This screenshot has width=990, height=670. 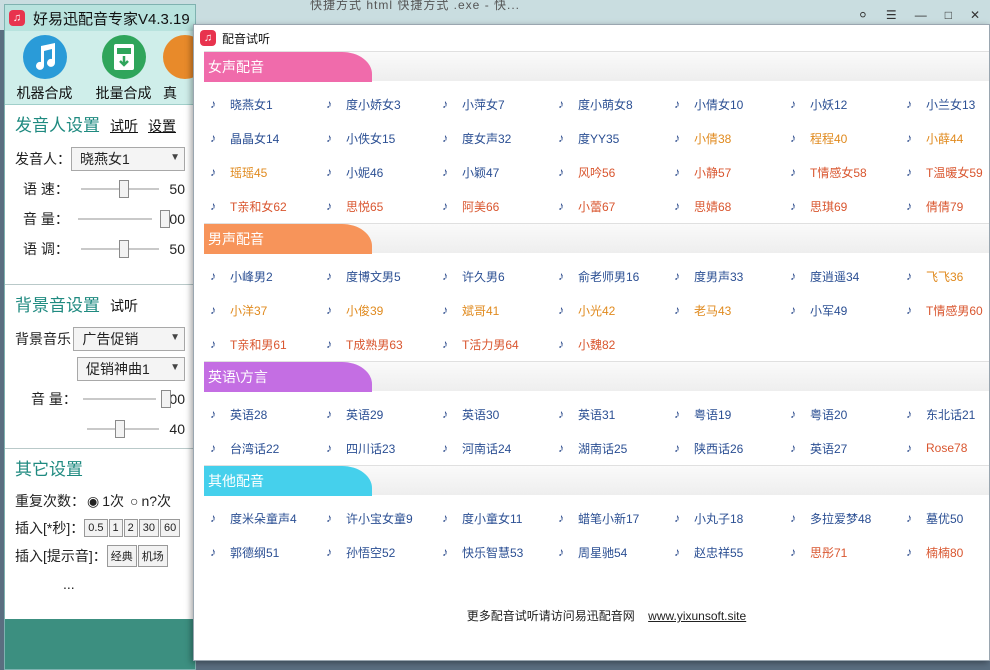 I want to click on voice-item: ♪ T亲和男61, so click(x=262, y=344).